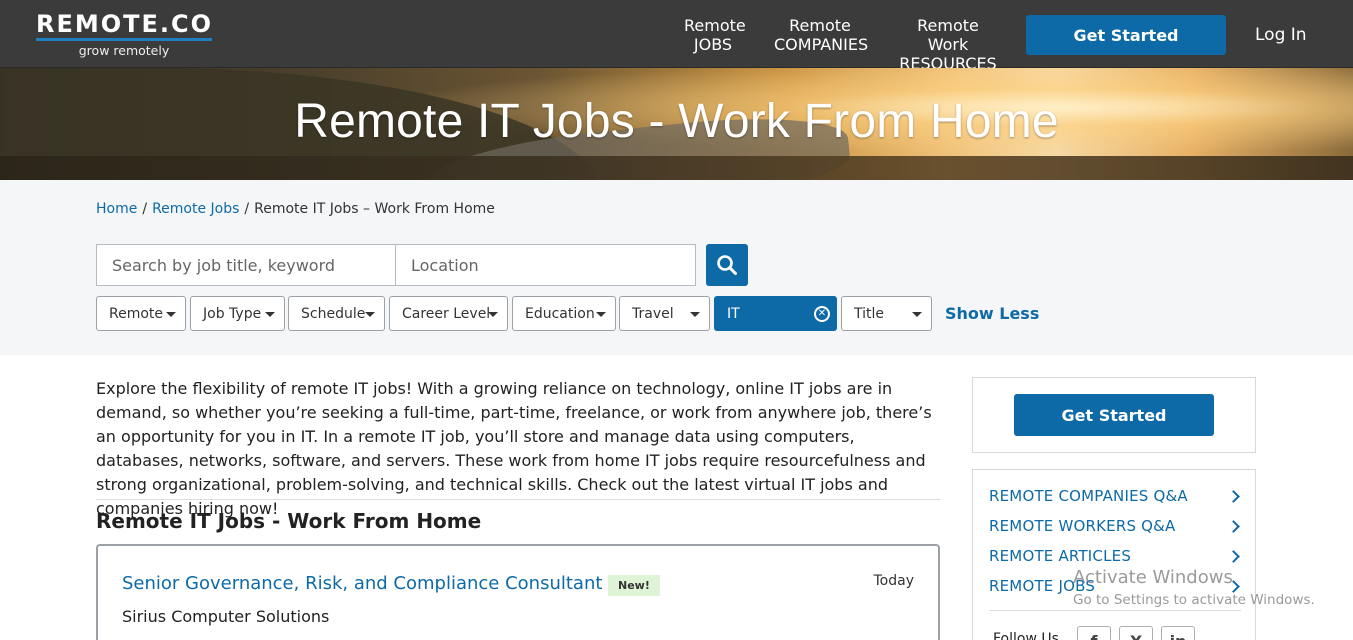  I want to click on filter-job-type: Job Type, so click(237, 313).